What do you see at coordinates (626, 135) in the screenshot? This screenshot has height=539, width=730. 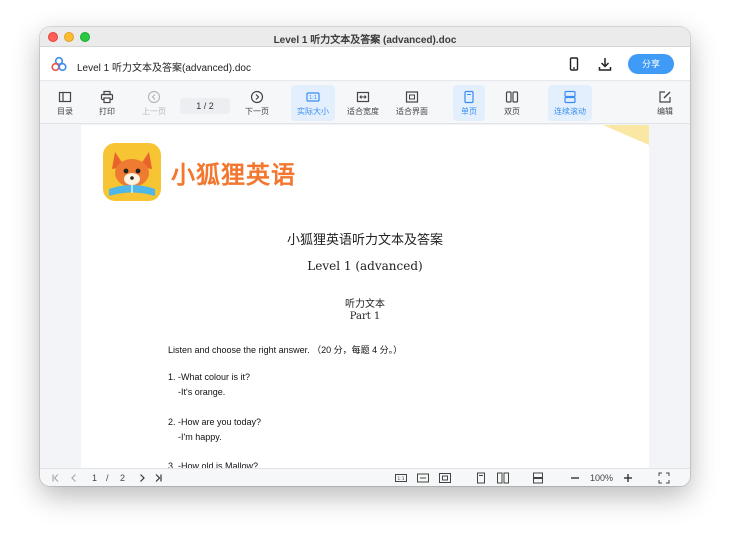 I see `page-corner-decoration` at bounding box center [626, 135].